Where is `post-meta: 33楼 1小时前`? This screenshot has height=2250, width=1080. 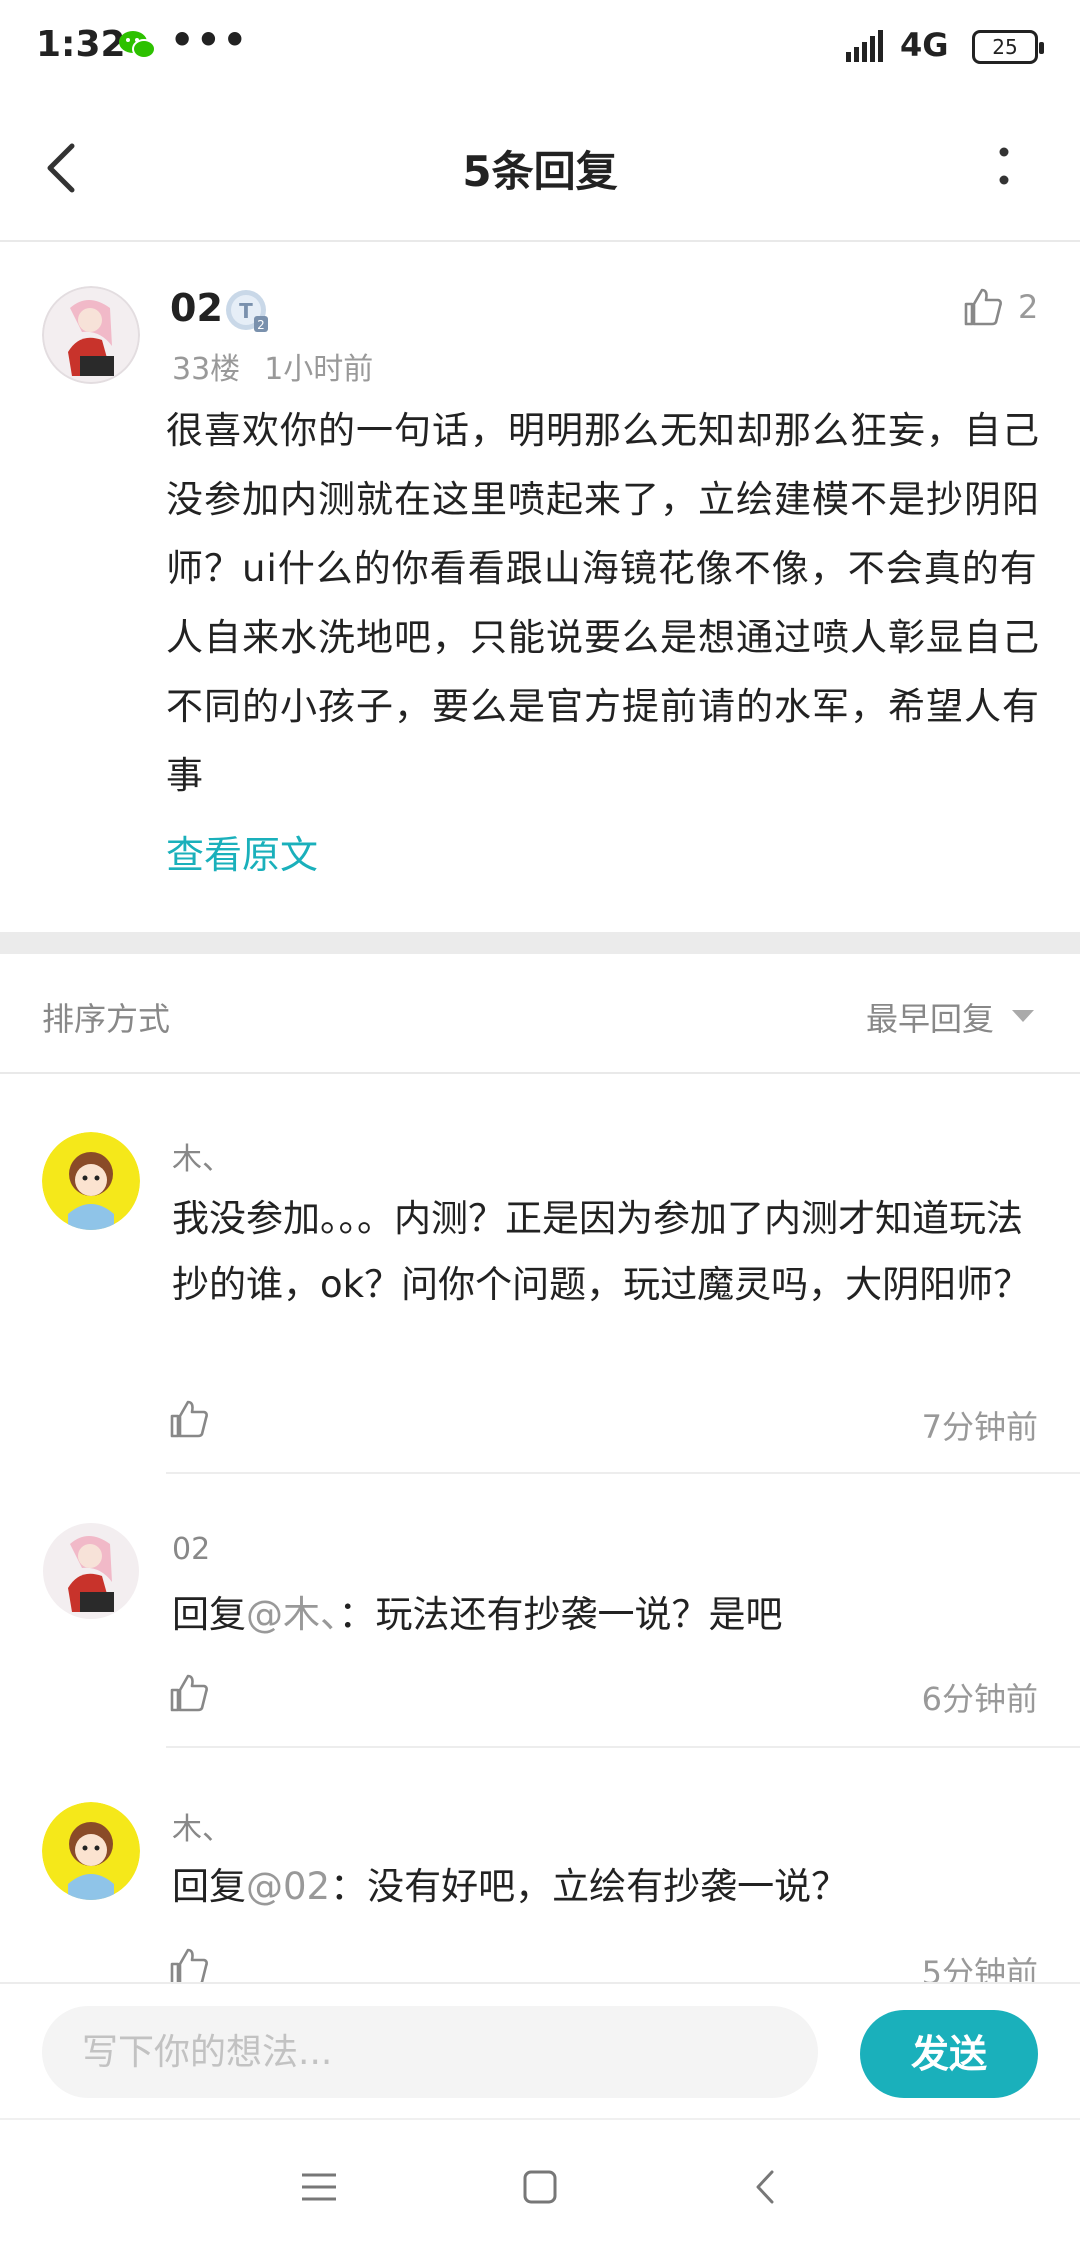
post-meta: 33楼 1小时前 is located at coordinates (284, 366).